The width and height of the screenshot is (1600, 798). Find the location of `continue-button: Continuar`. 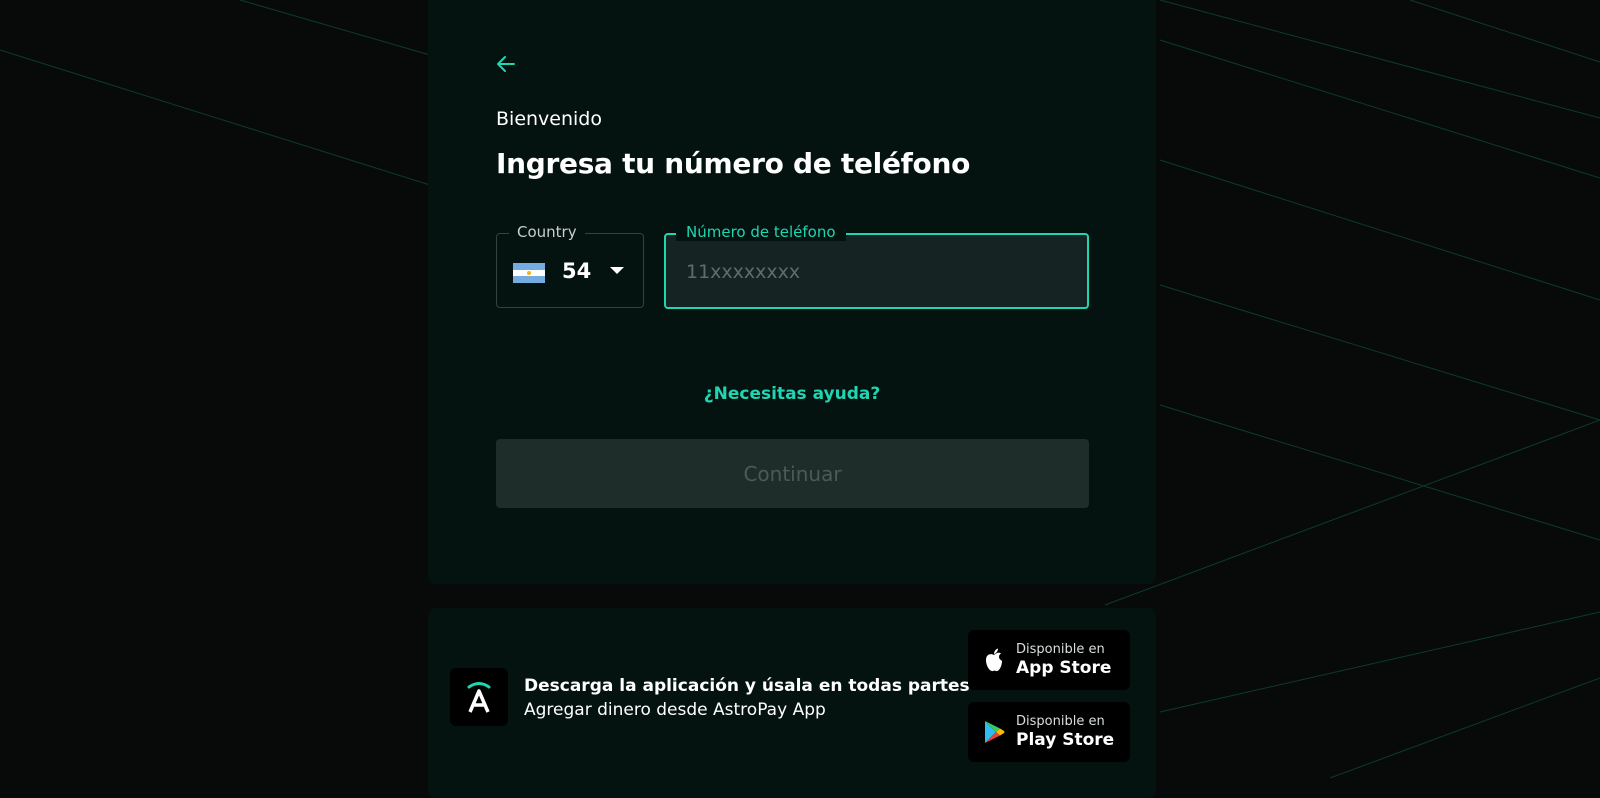

continue-button: Continuar is located at coordinates (792, 473).